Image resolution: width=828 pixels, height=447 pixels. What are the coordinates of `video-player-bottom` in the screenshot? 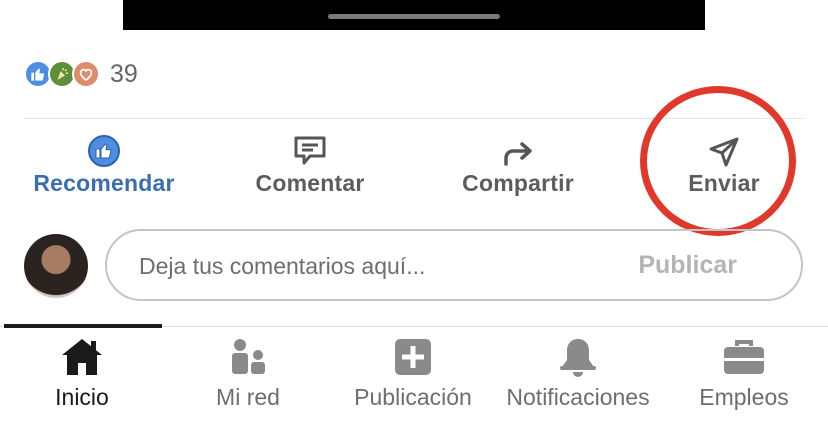 It's located at (414, 15).